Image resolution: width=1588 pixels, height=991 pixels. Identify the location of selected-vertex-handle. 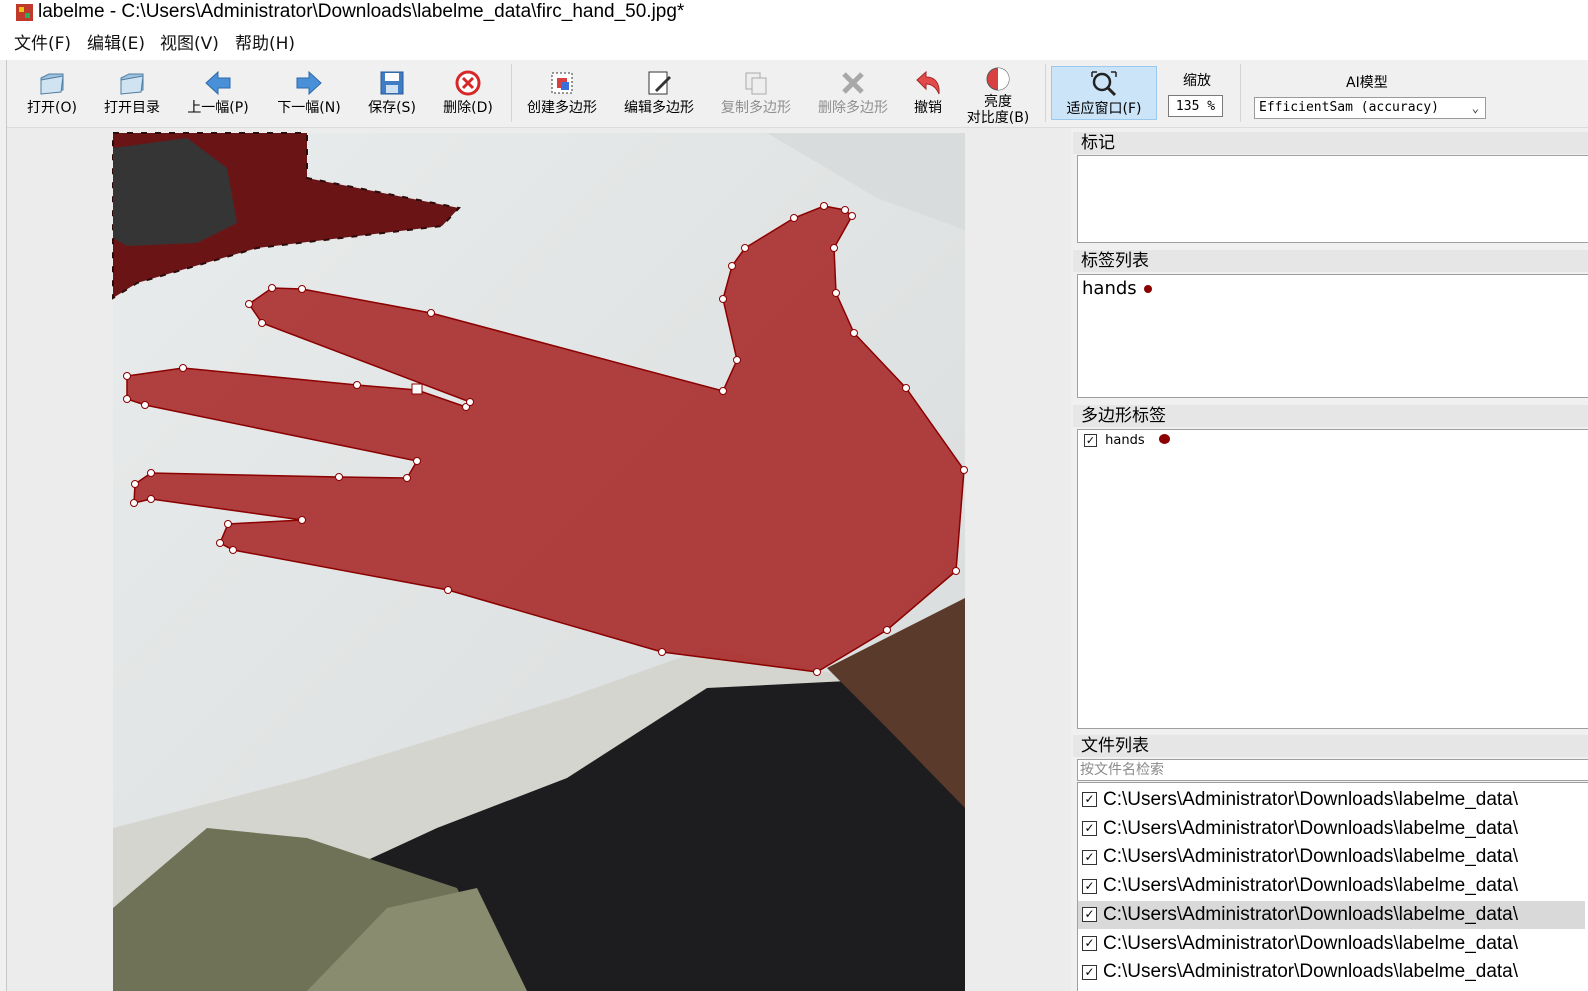
(417, 389).